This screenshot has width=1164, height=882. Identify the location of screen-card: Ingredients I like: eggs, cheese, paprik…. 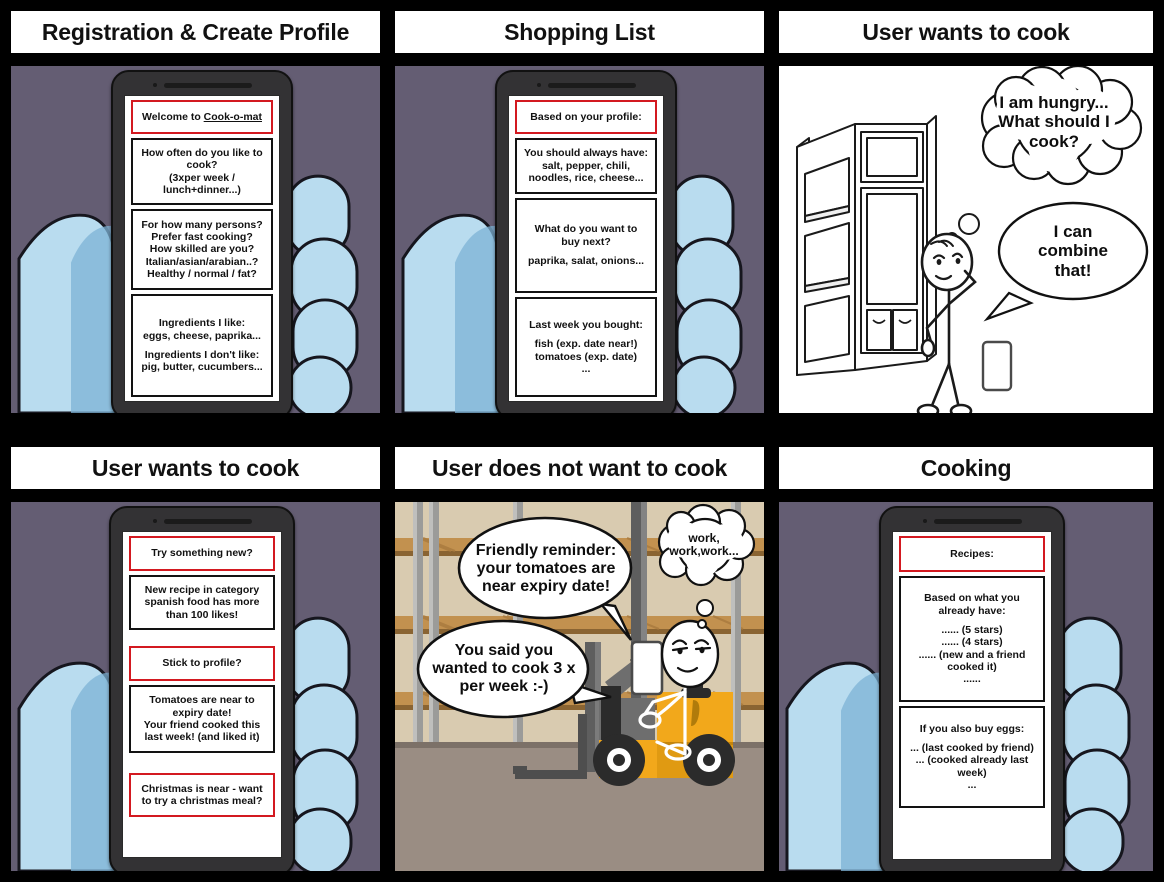
(202, 345).